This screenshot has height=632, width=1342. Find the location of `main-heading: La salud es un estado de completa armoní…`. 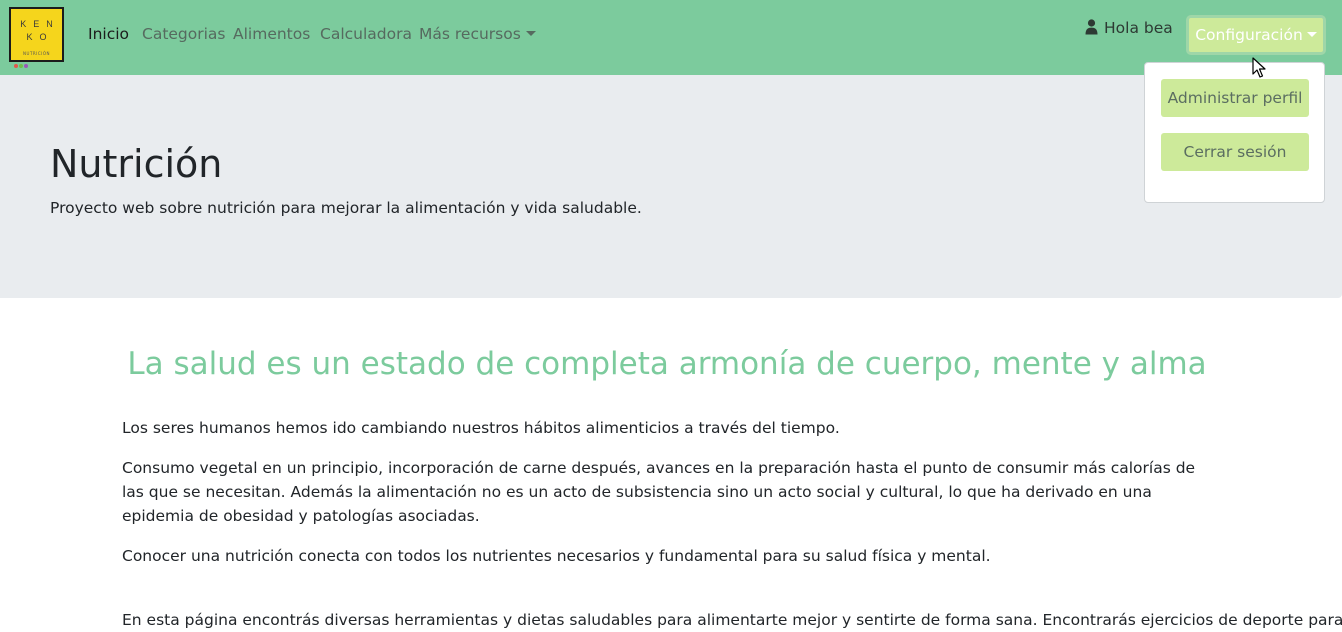

main-heading: La salud es un estado de completa armoní… is located at coordinates (667, 364).